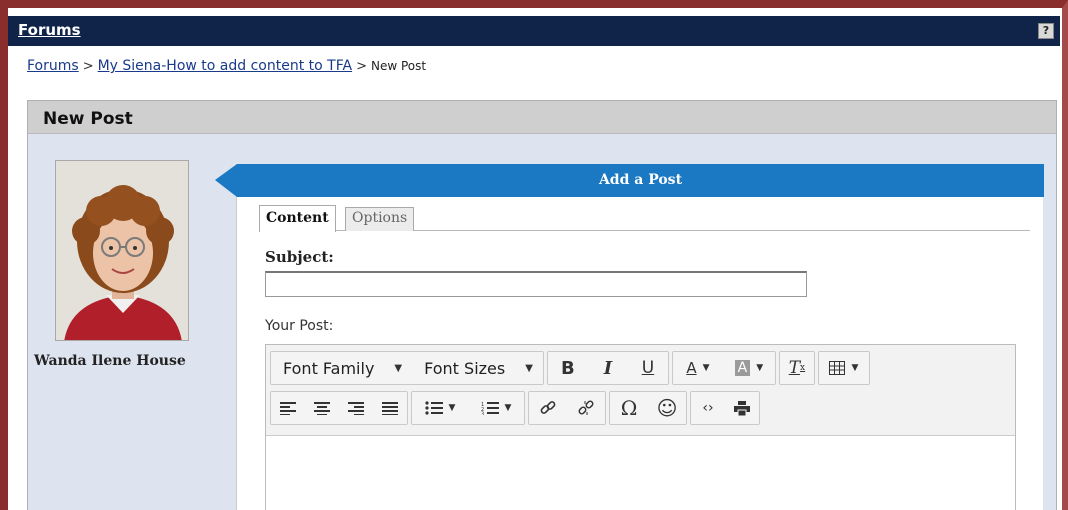 The image size is (1068, 510). I want to click on insert-link-button, so click(548, 408).